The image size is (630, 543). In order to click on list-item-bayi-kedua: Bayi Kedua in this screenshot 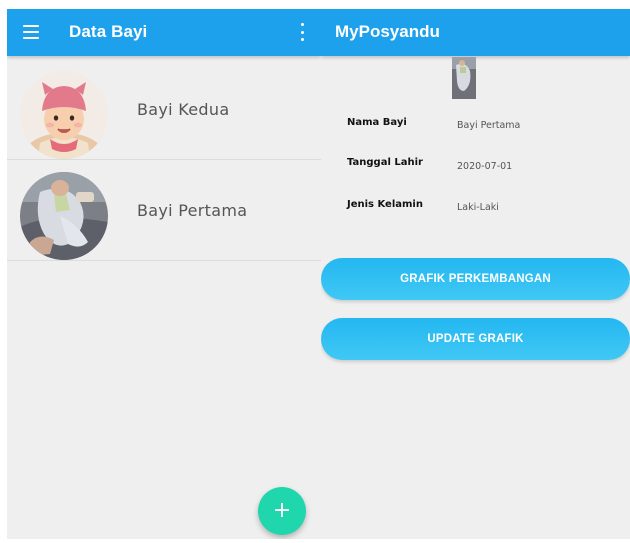, I will do `click(164, 109)`.